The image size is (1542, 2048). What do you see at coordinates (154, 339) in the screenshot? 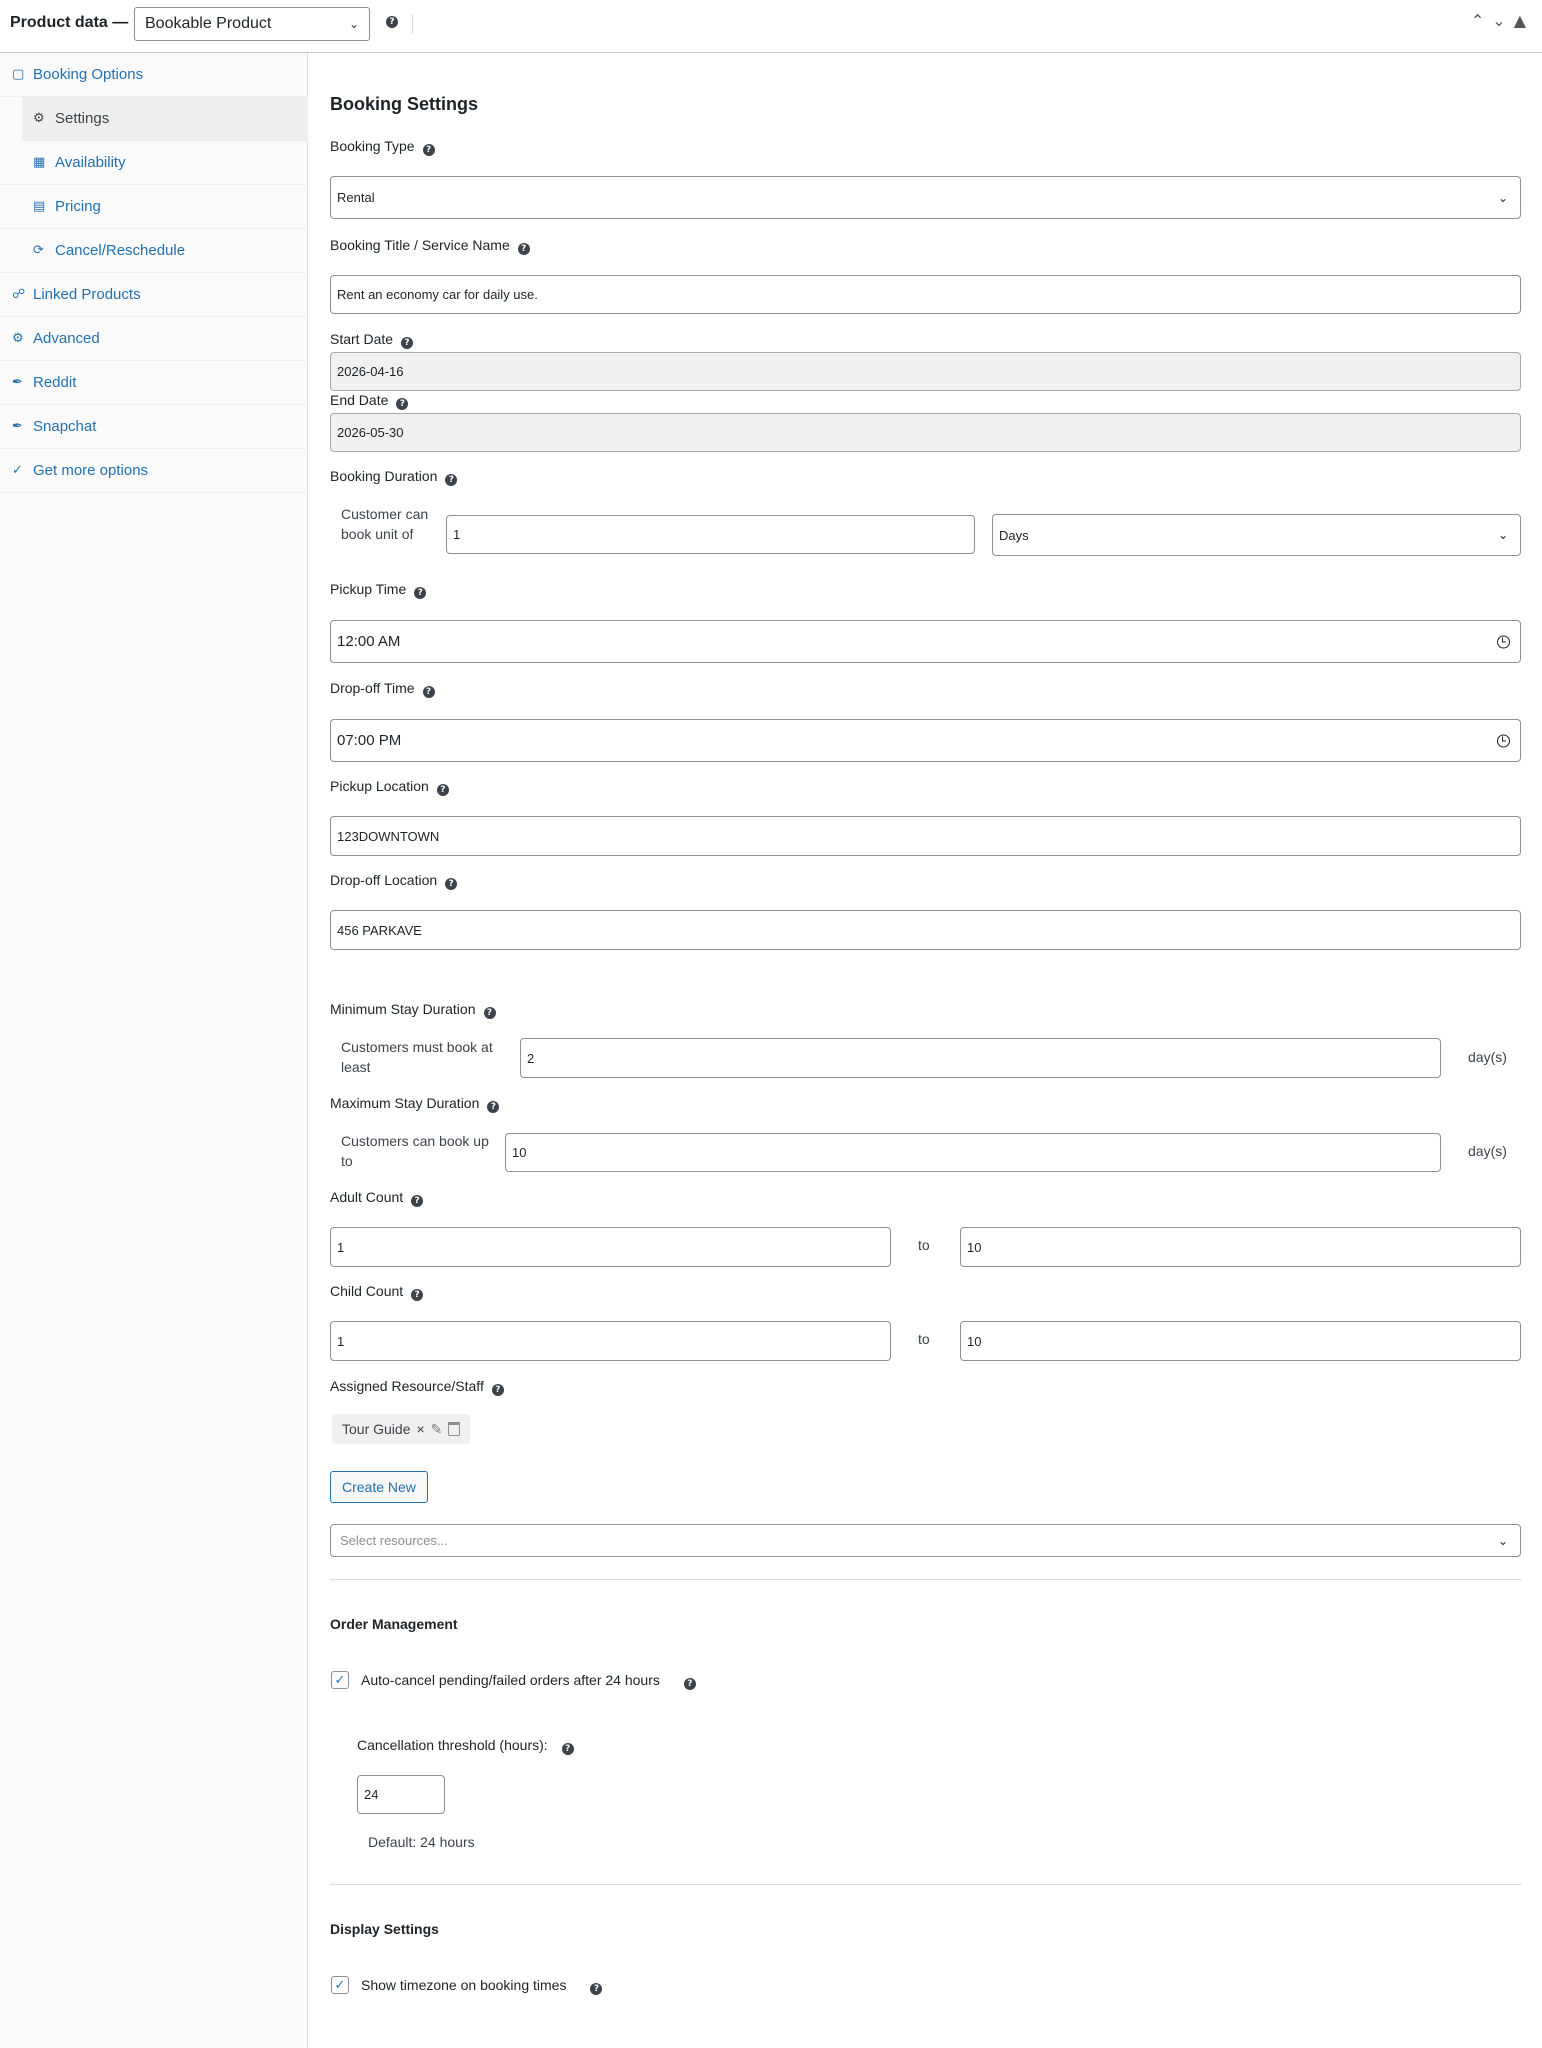
I see `tab-advanced: ⚙ Advanced` at bounding box center [154, 339].